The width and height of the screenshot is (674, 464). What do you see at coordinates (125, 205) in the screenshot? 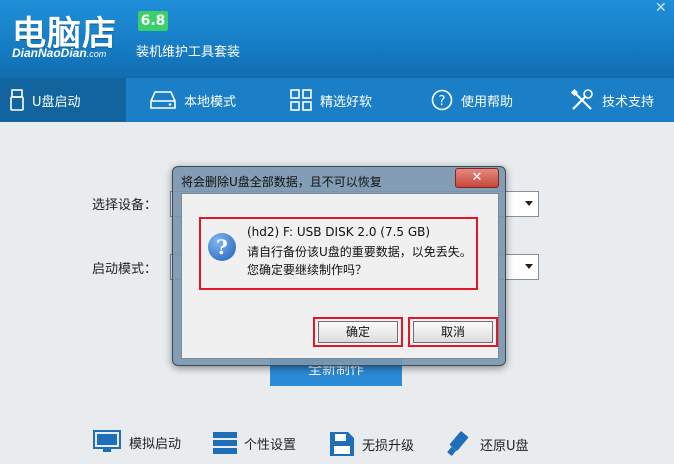
I see `device-label: 选择设备：` at bounding box center [125, 205].